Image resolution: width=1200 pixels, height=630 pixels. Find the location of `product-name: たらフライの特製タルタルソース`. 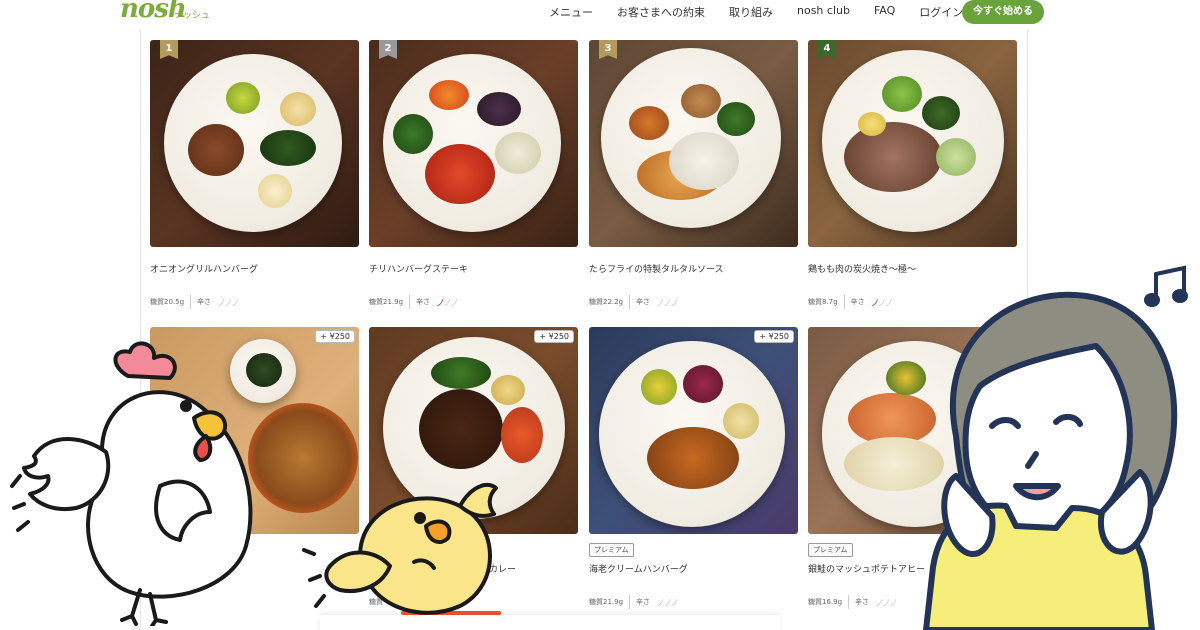

product-name: たらフライの特製タルタルソース is located at coordinates (656, 268).